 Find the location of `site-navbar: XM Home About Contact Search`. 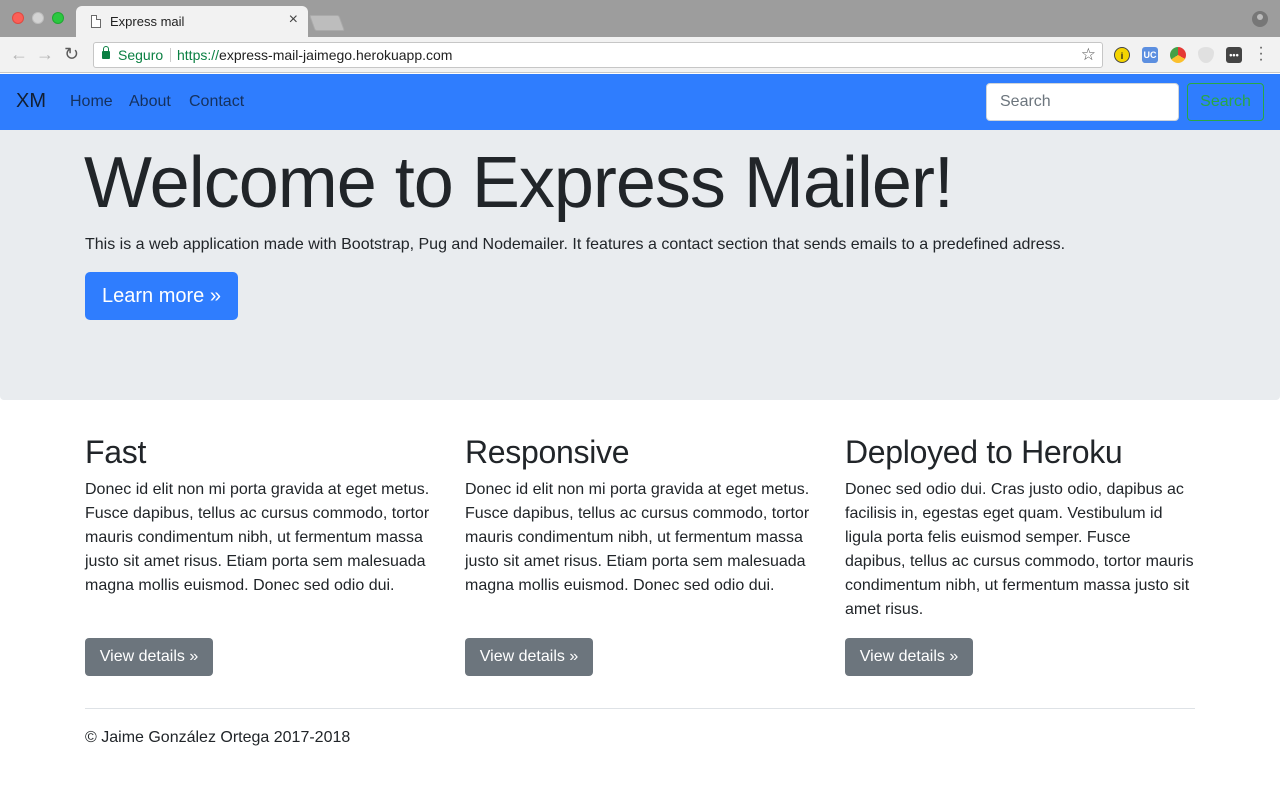

site-navbar: XM Home About Contact Search is located at coordinates (640, 102).